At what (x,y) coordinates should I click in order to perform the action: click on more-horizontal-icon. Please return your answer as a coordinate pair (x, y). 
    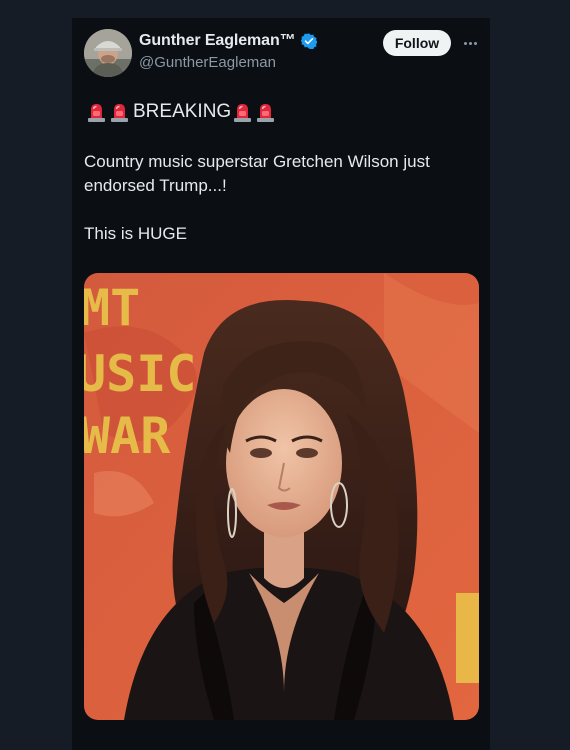
    Looking at the image, I should click on (470, 43).